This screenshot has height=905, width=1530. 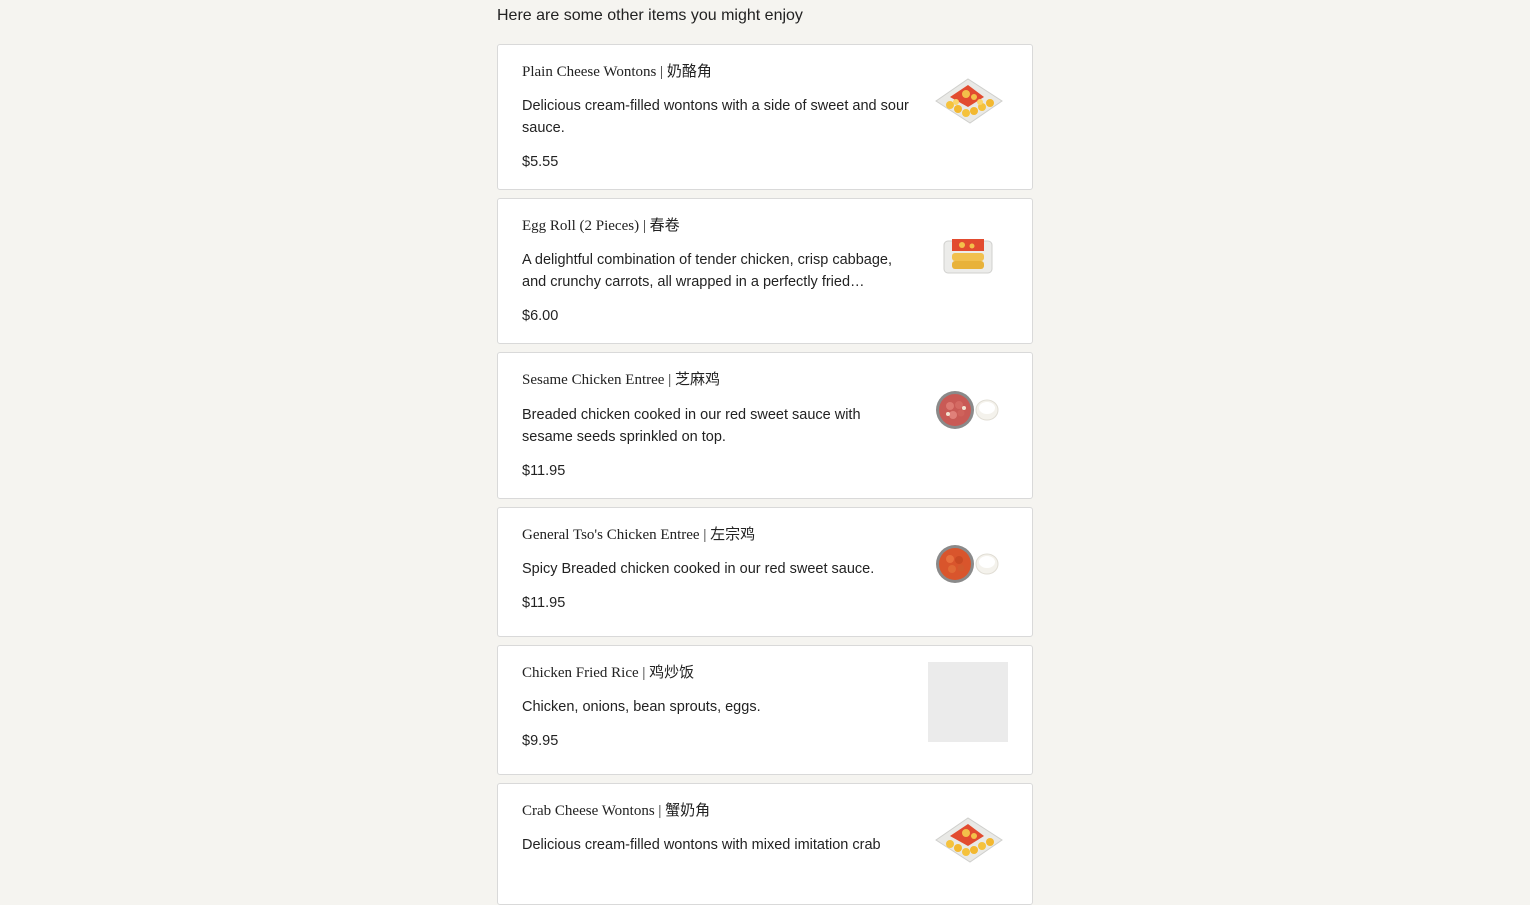 I want to click on item-price: $6.00, so click(x=540, y=316).